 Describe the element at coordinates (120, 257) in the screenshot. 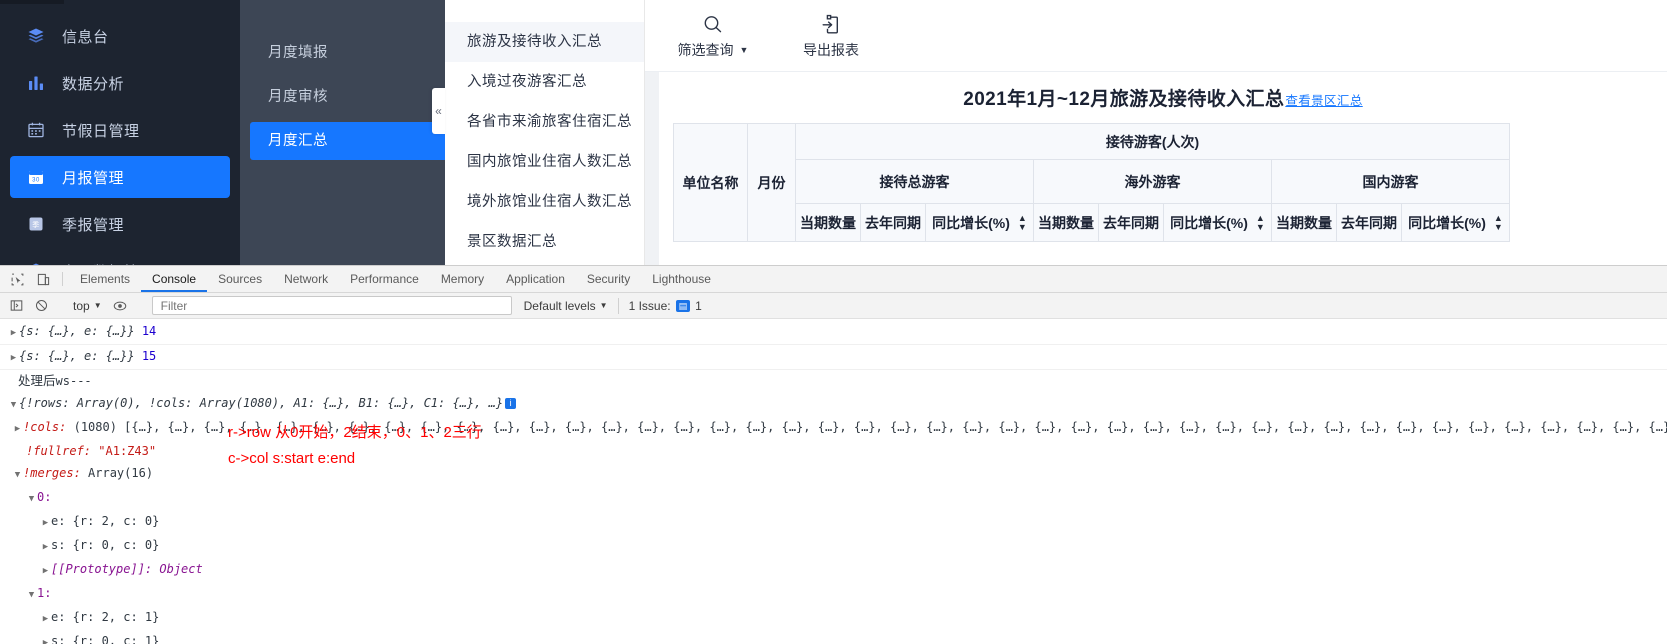

I see `sidebar-item-special-data-management: 专项数据管理` at that location.